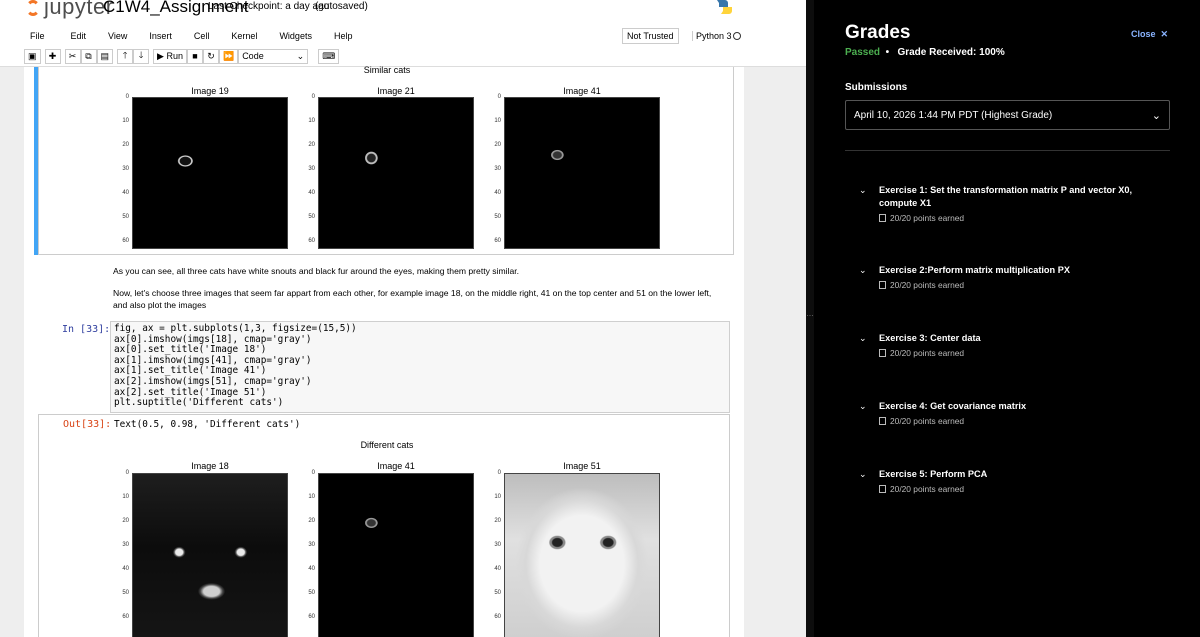 Image resolution: width=1200 pixels, height=637 pixels. Describe the element at coordinates (295, 36) in the screenshot. I see `menu-widgets: Widgets` at that location.